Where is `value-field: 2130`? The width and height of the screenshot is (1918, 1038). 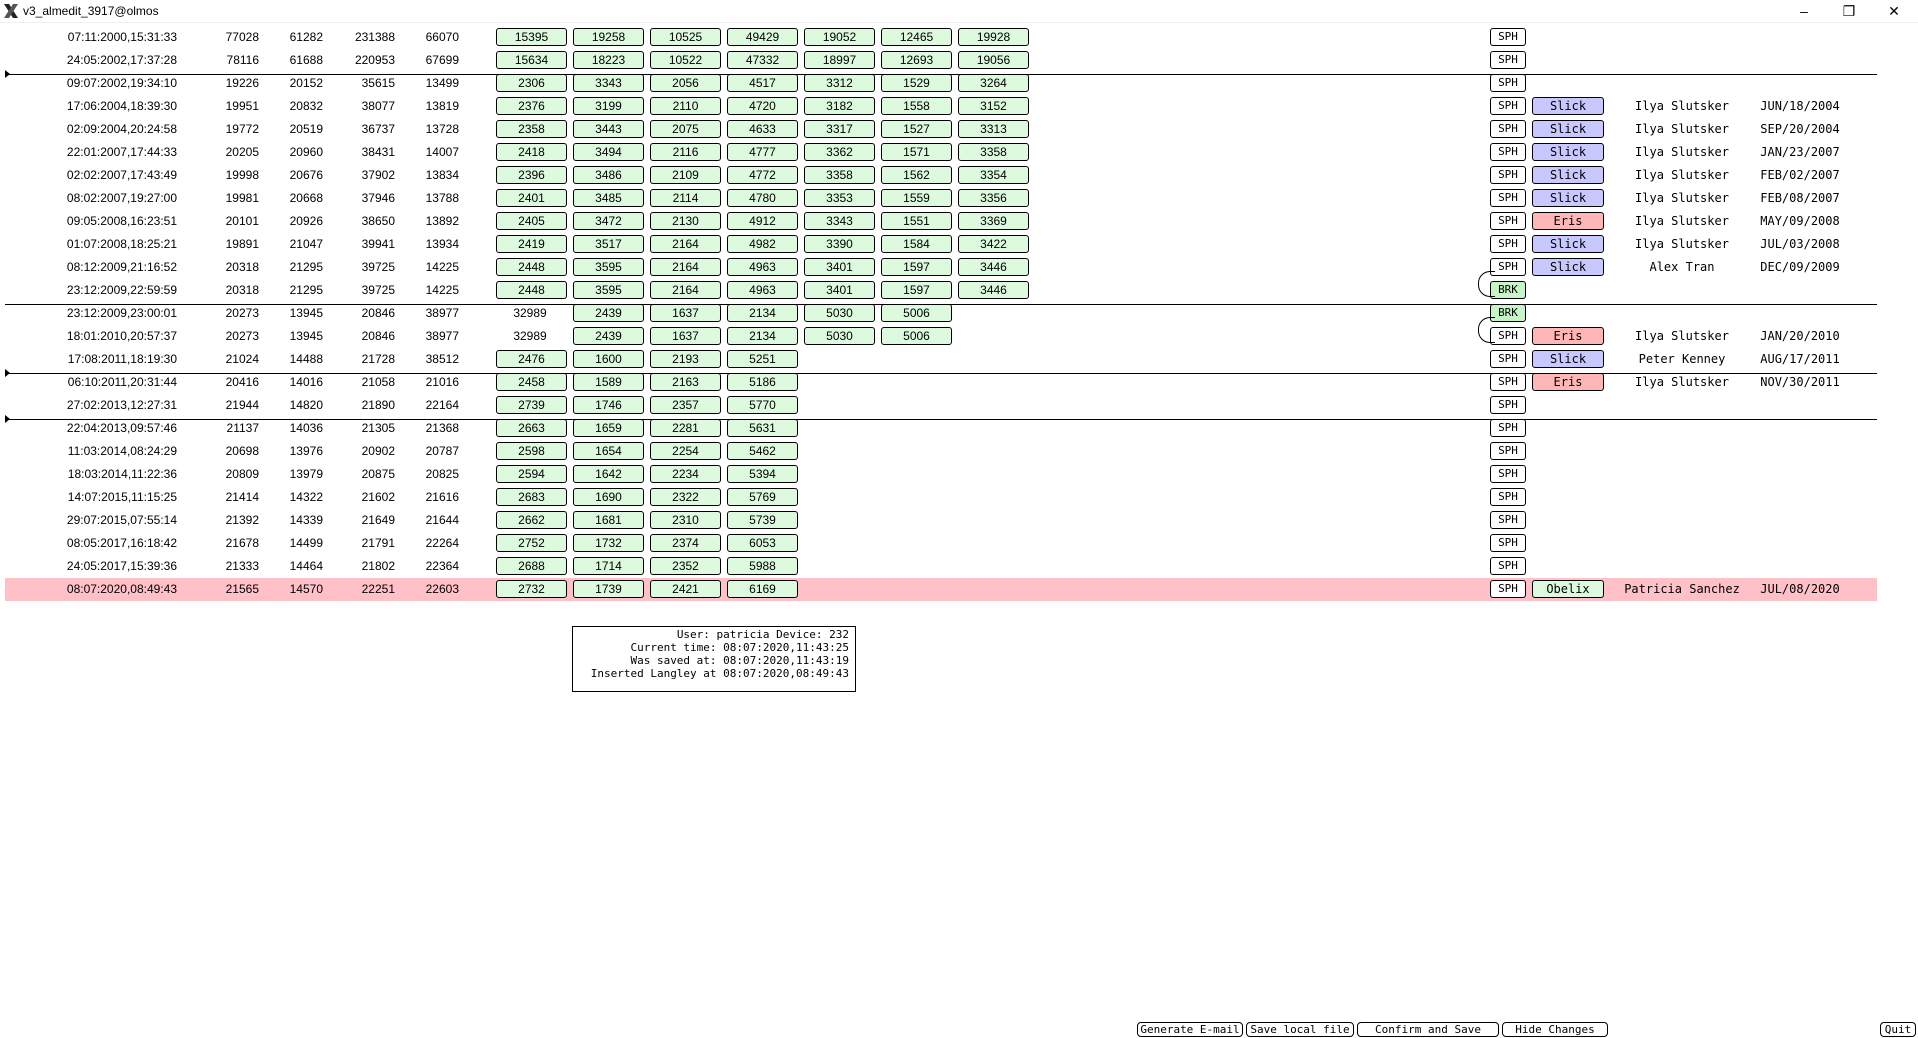
value-field: 2130 is located at coordinates (685, 221).